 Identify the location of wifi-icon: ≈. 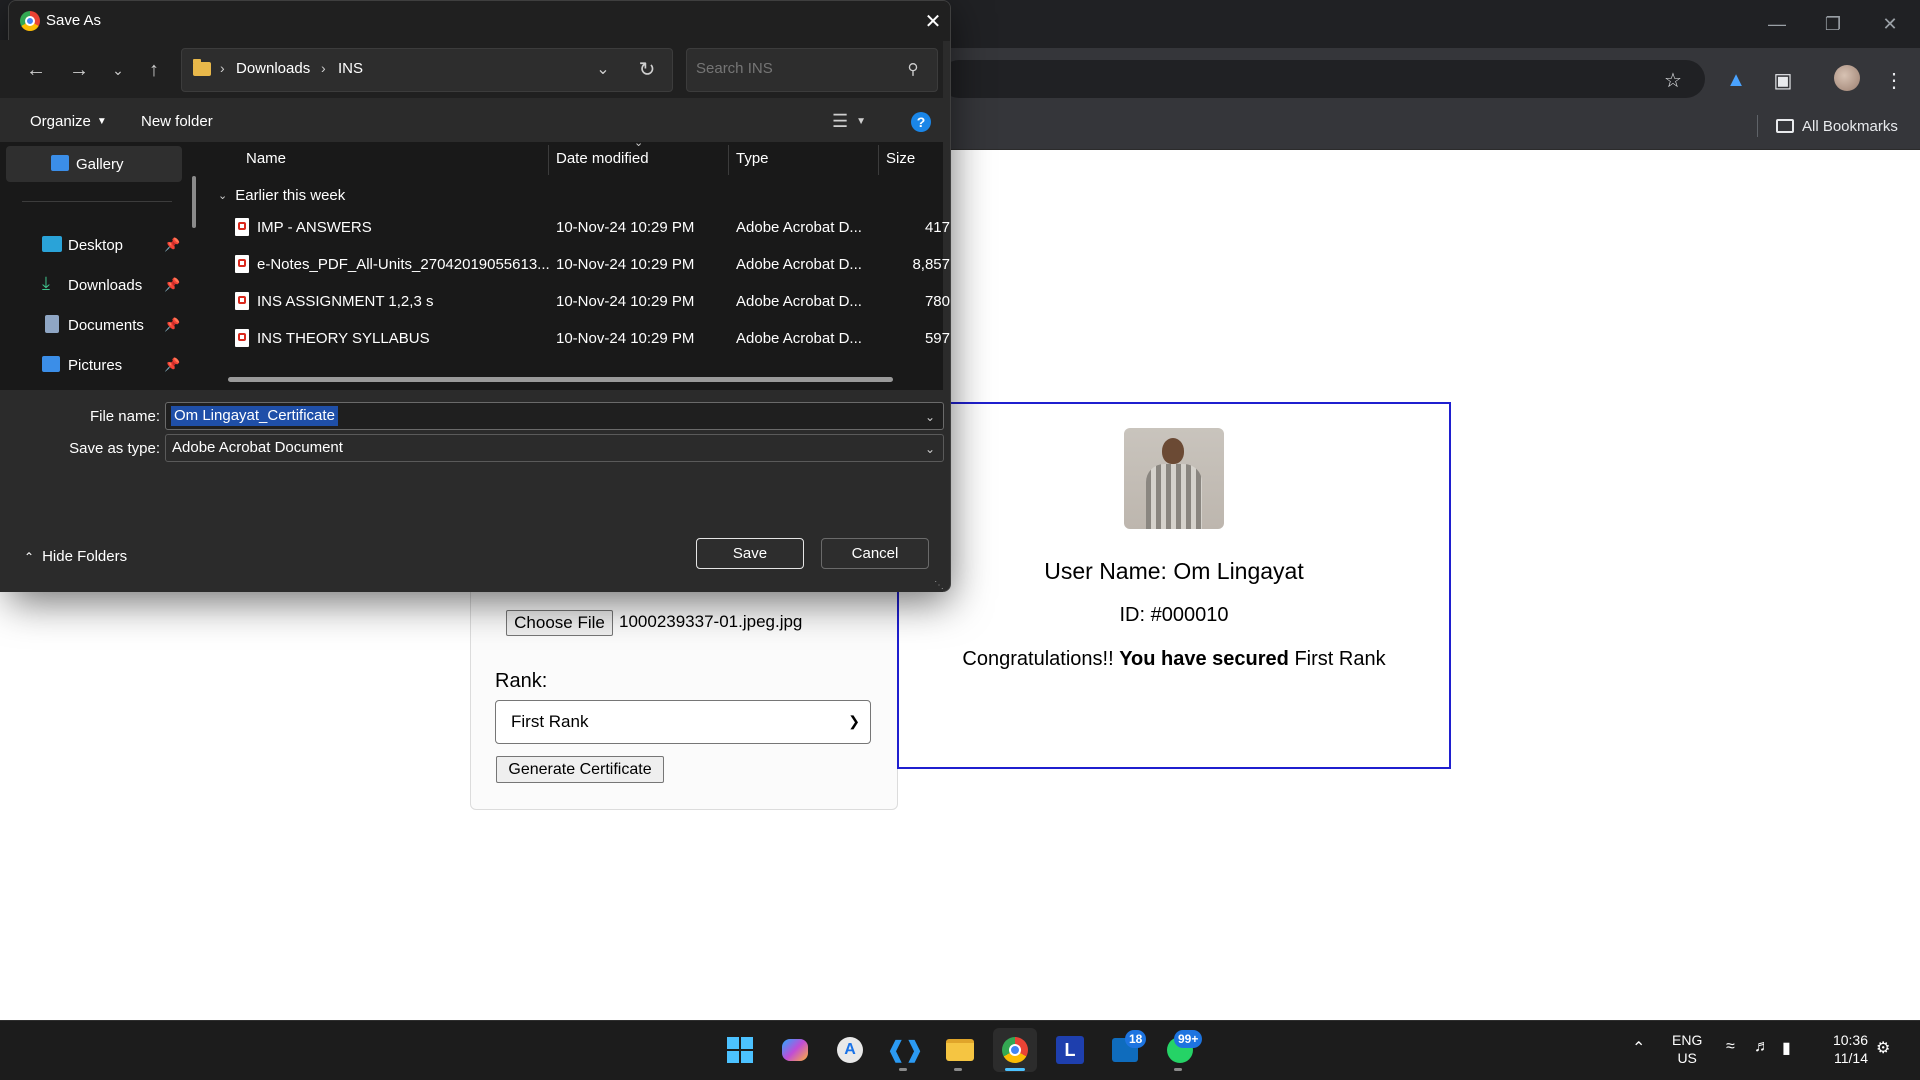
(1730, 1047).